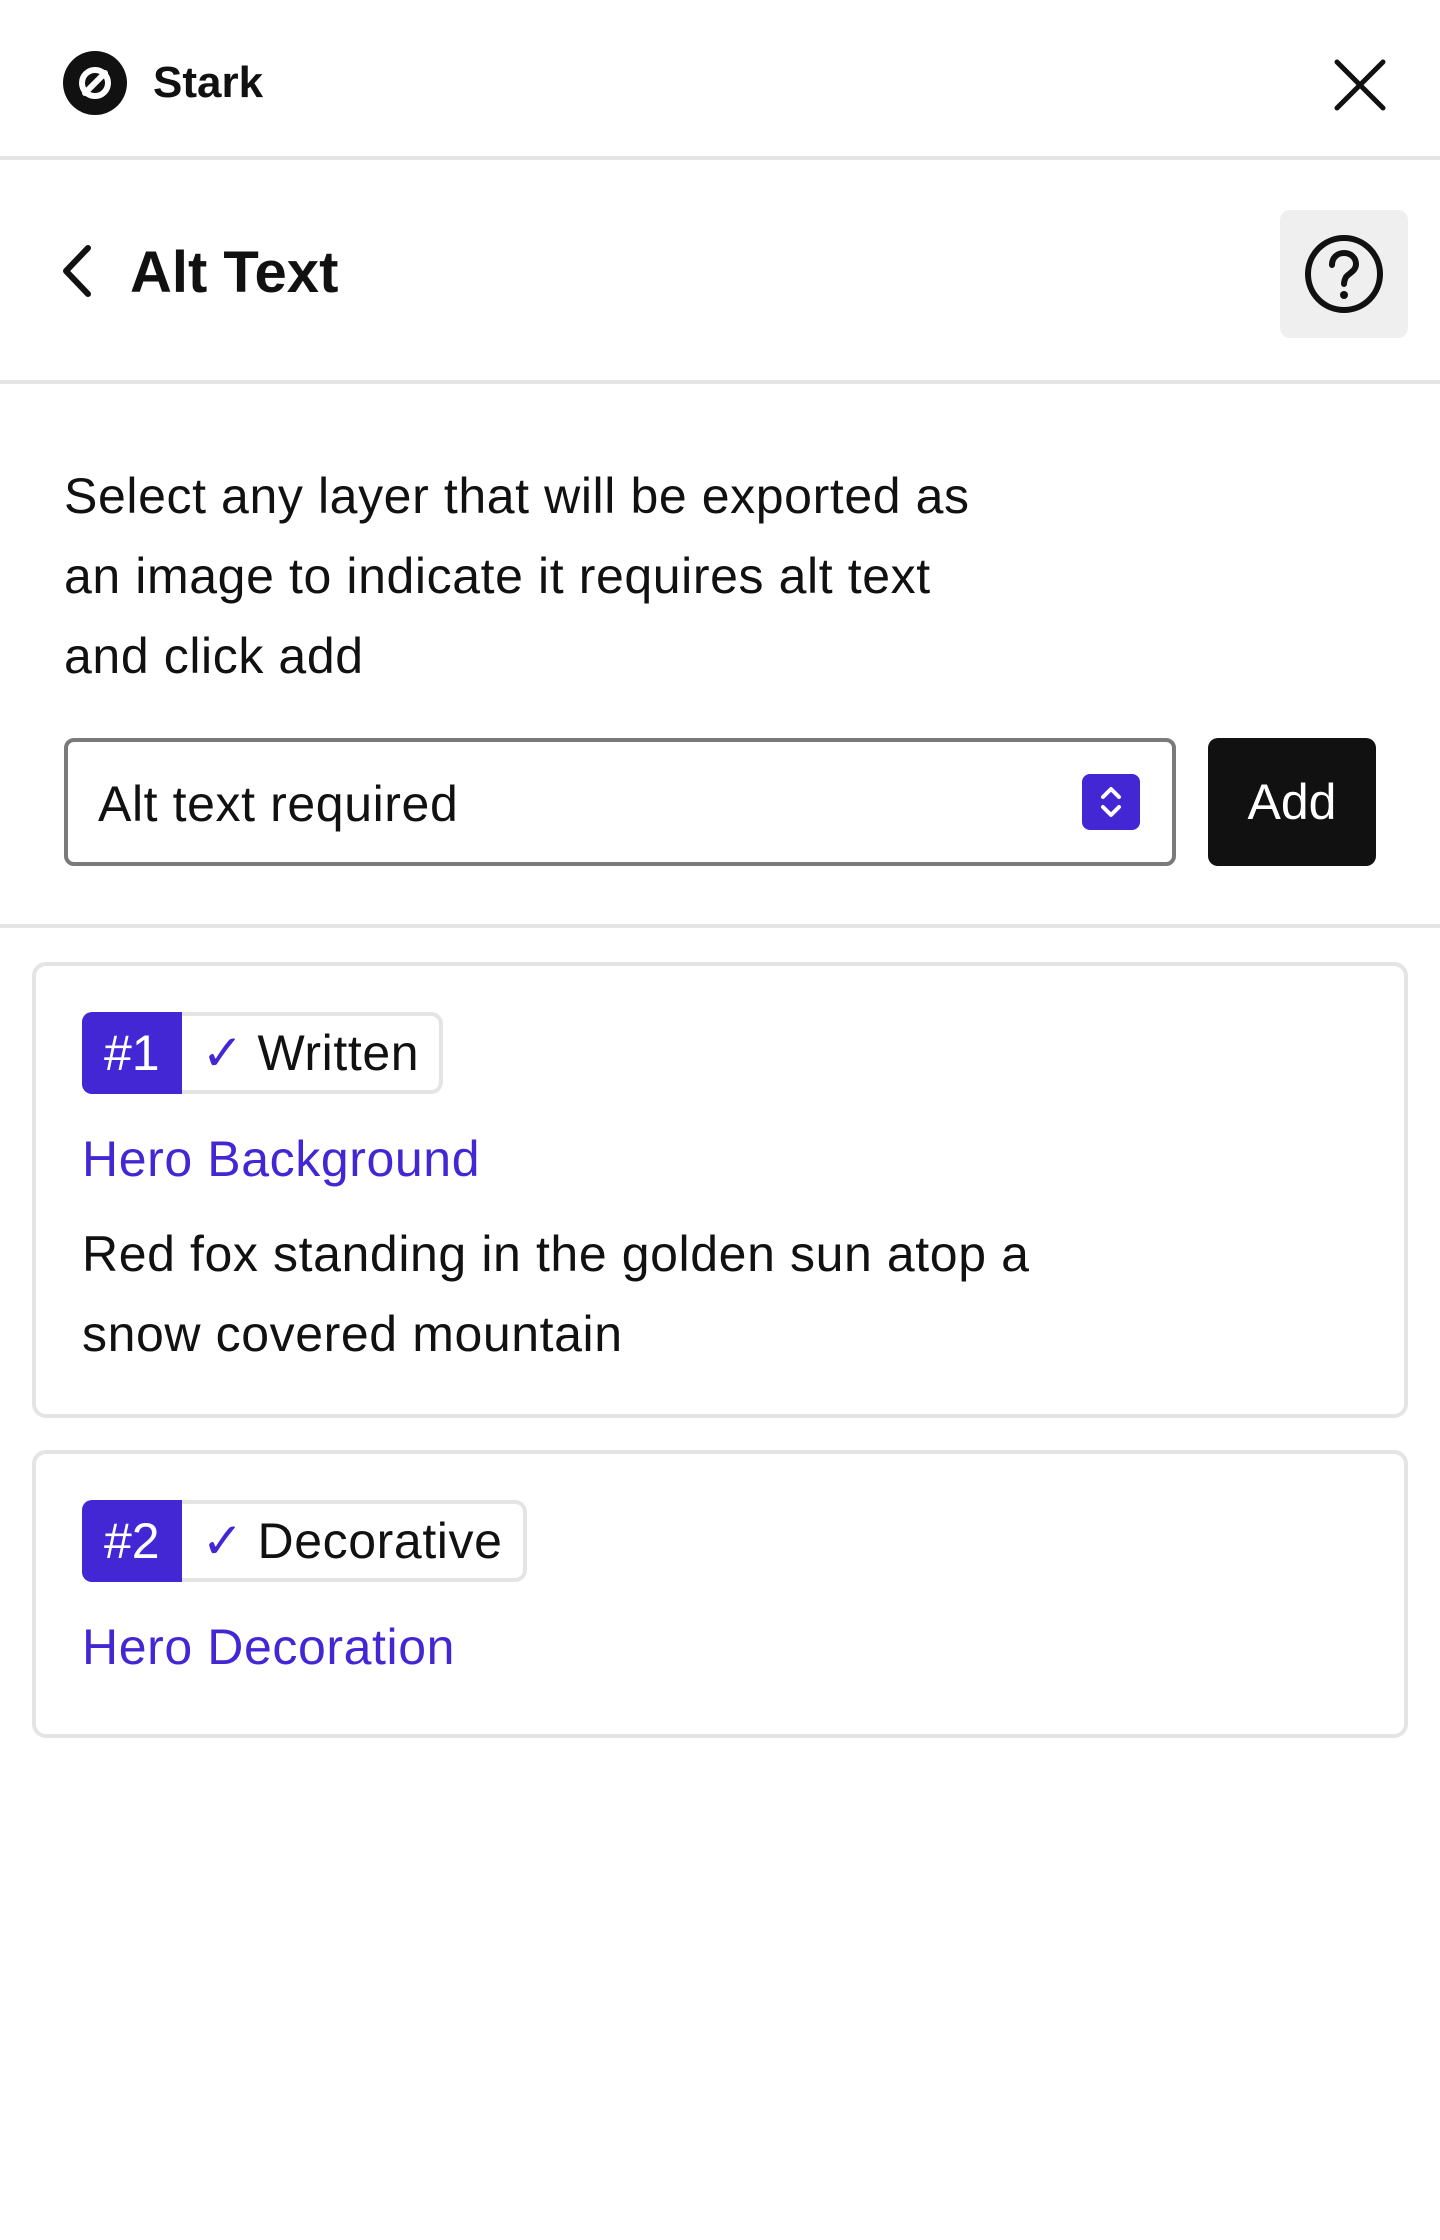  Describe the element at coordinates (132, 1541) in the screenshot. I see `item-number: #2` at that location.